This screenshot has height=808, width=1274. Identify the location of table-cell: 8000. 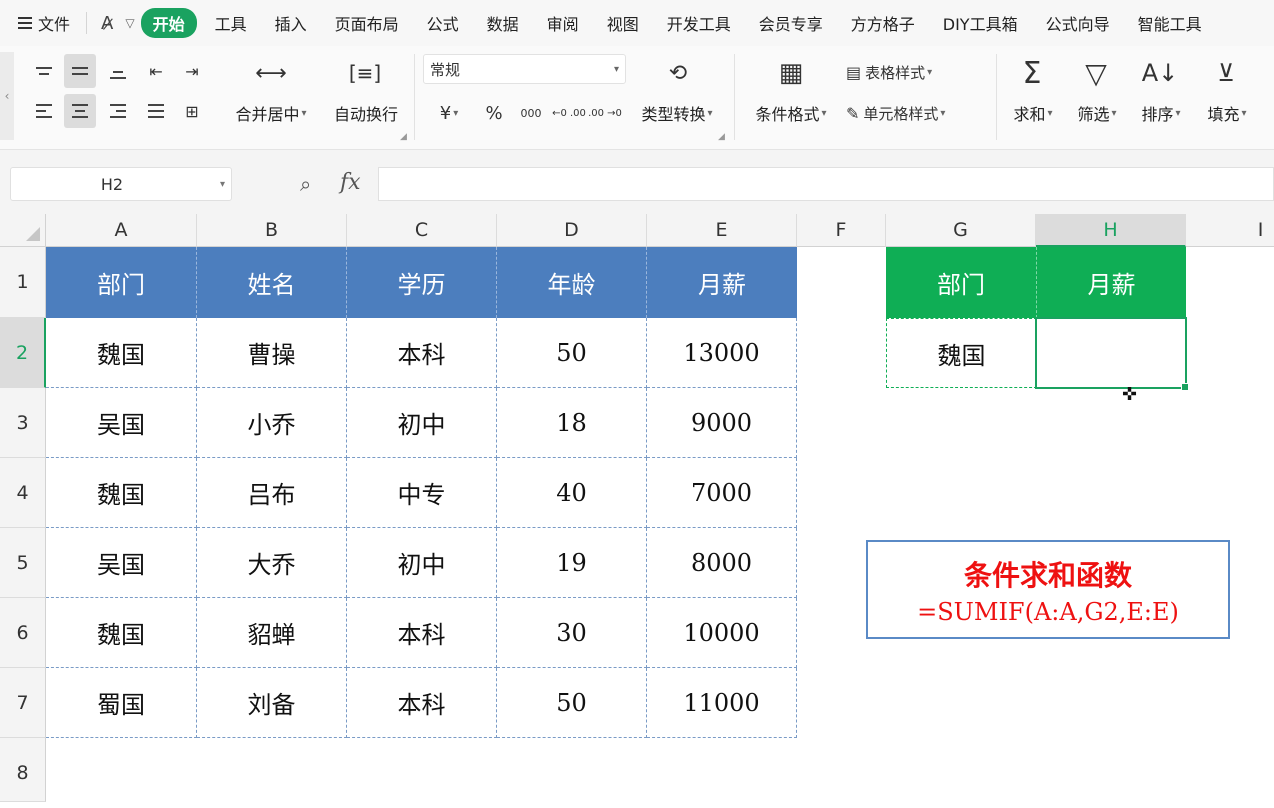
(722, 563).